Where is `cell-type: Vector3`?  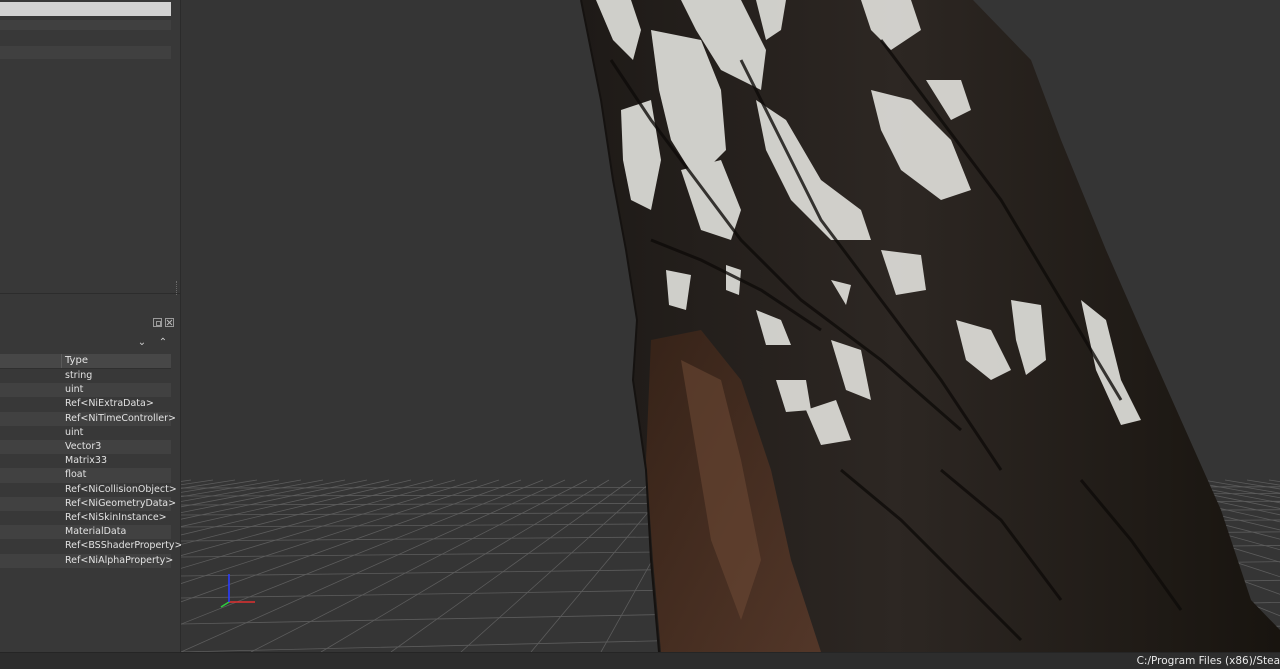
cell-type: Vector3 is located at coordinates (83, 446).